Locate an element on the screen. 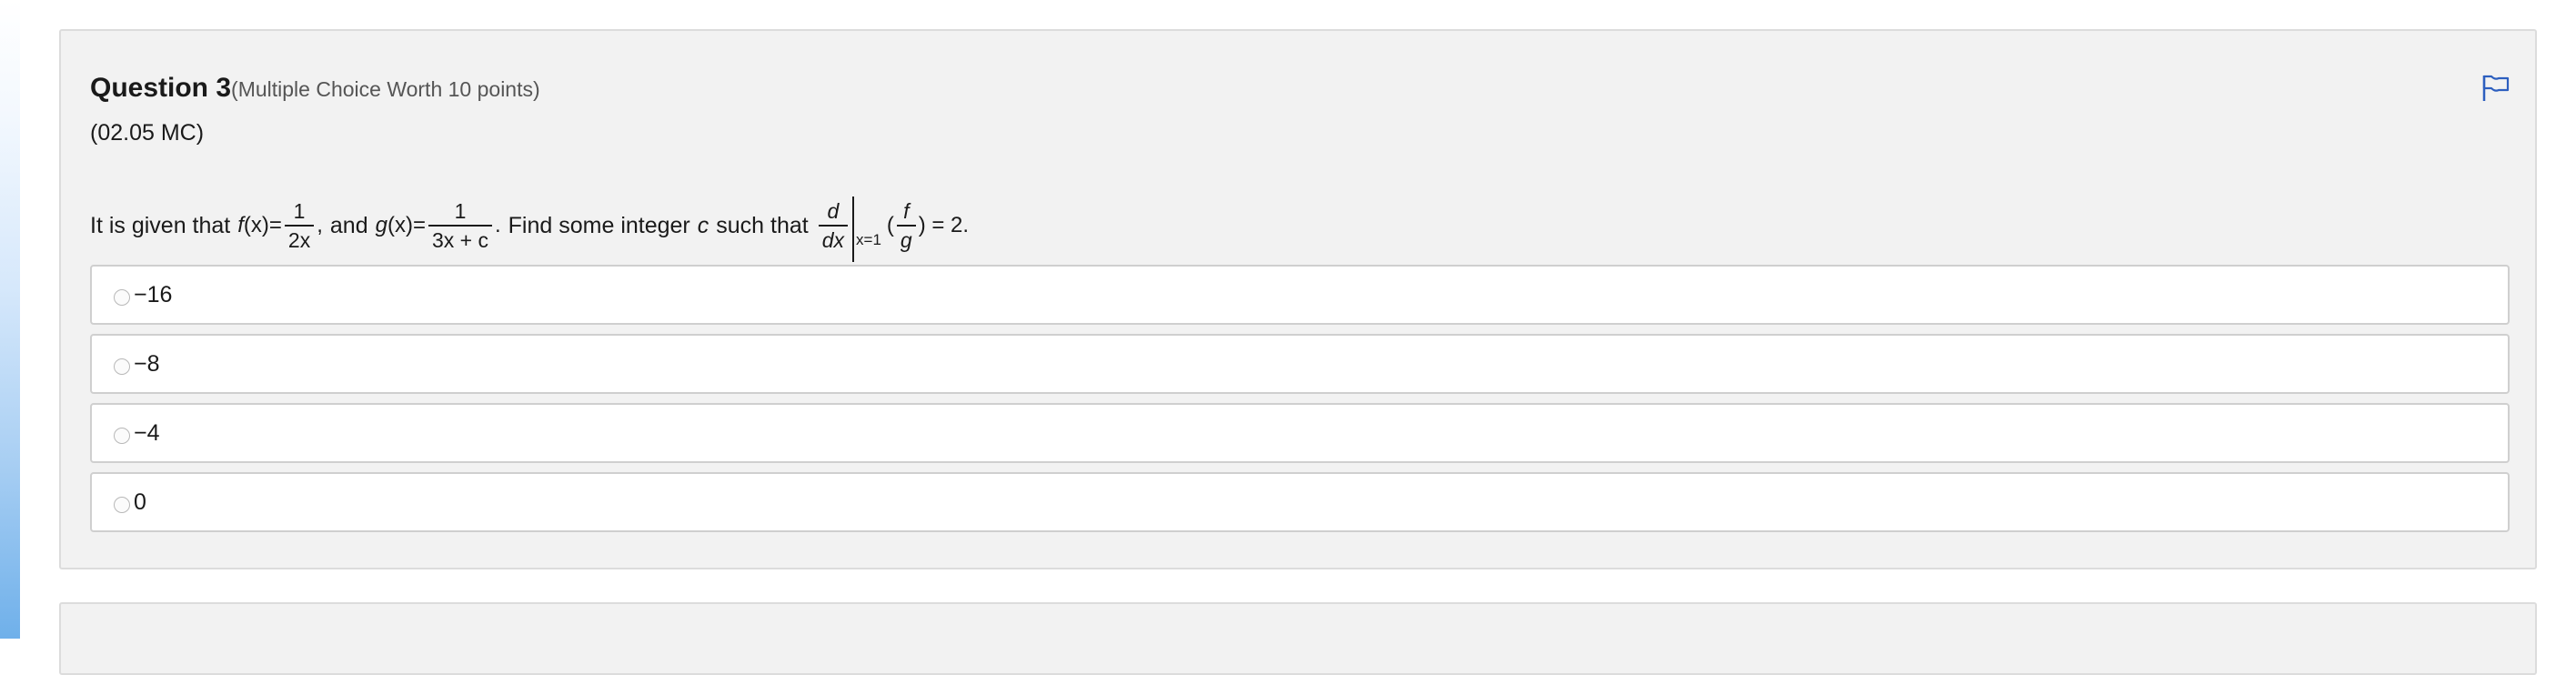 Image resolution: width=2576 pixels, height=675 pixels. f-equals: = is located at coordinates (275, 225).